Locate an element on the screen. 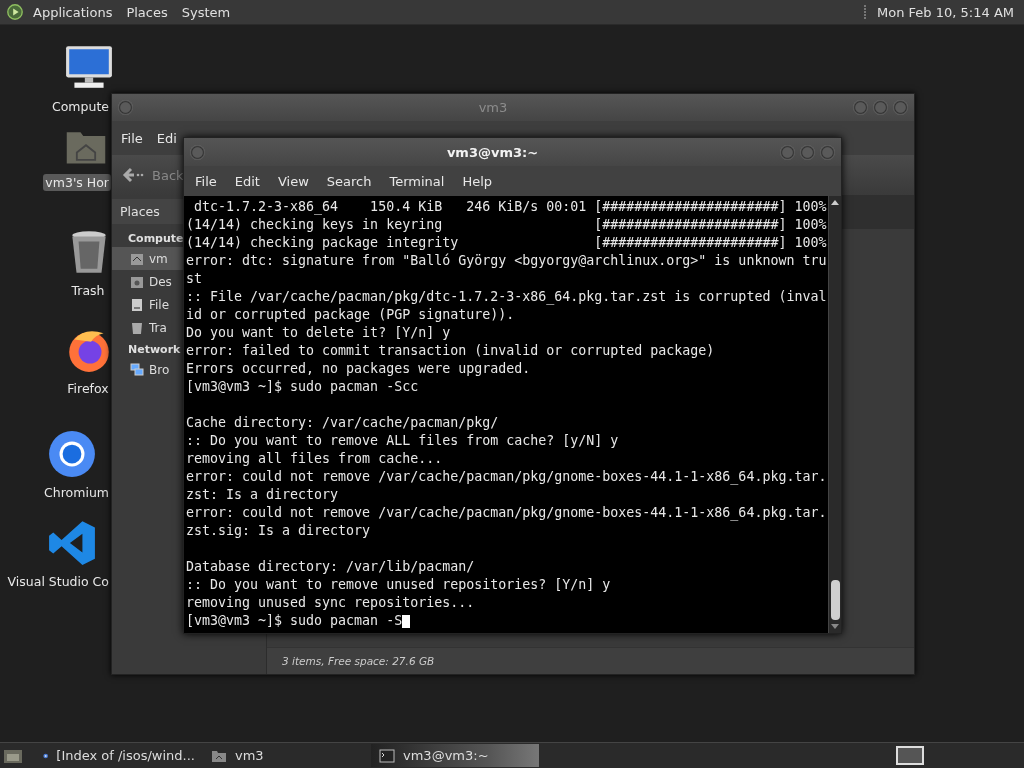  sidebar-item: File is located at coordinates (147, 304).